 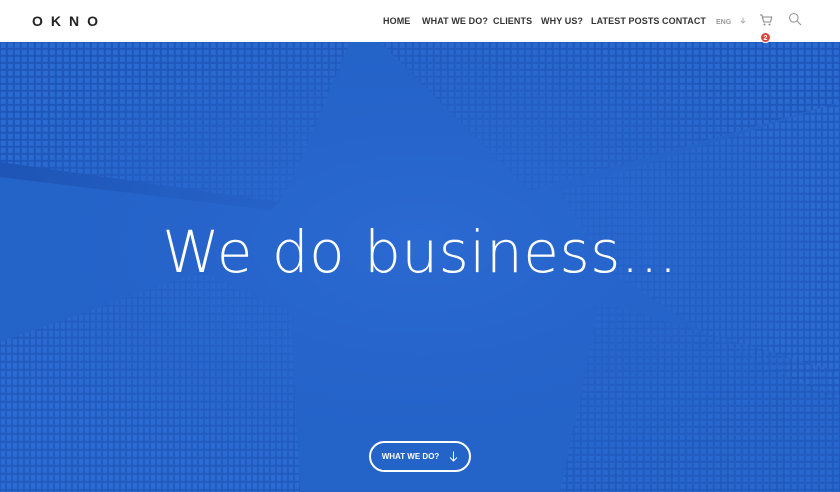 What do you see at coordinates (765, 37) in the screenshot?
I see `cart-count-badge: 2` at bounding box center [765, 37].